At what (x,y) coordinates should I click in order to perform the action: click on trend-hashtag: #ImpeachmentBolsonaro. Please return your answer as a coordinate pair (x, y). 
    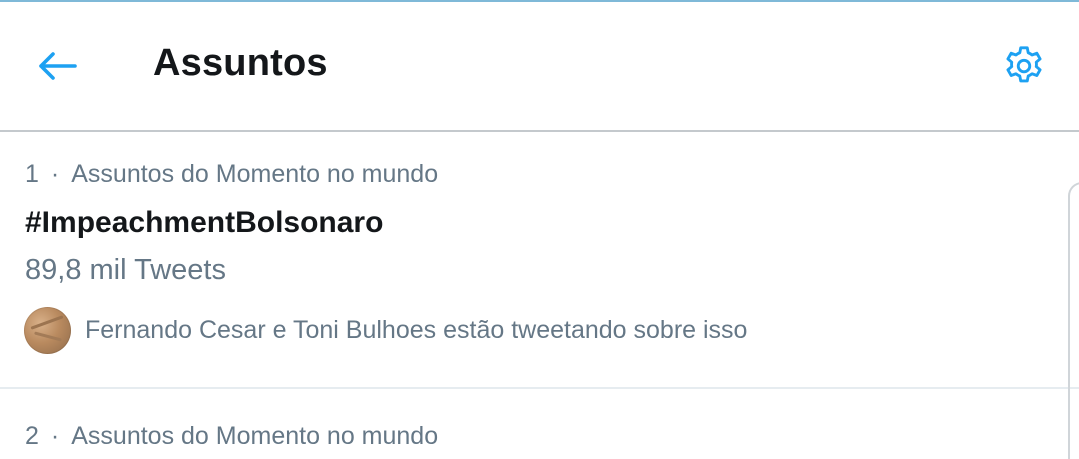
    Looking at the image, I should click on (204, 222).